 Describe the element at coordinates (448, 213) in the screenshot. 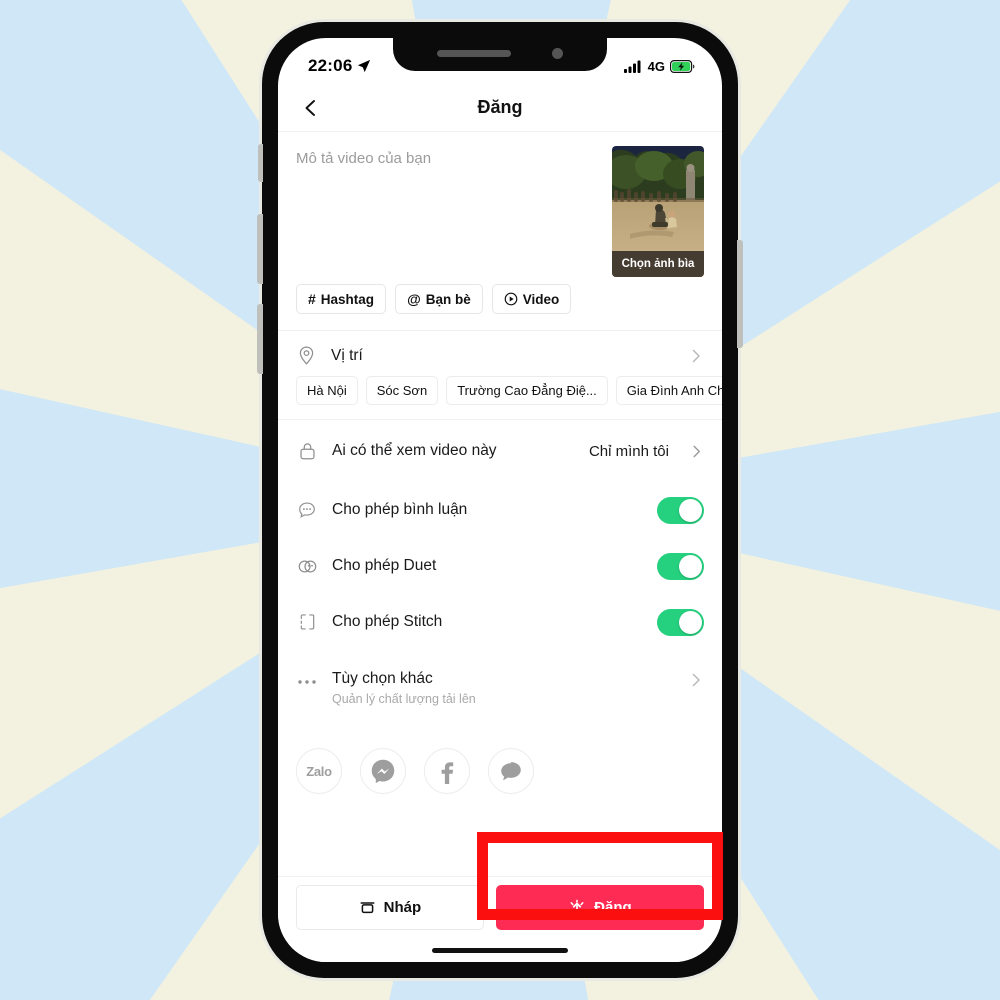

I see `description-input: Mô tả video của bạn` at that location.